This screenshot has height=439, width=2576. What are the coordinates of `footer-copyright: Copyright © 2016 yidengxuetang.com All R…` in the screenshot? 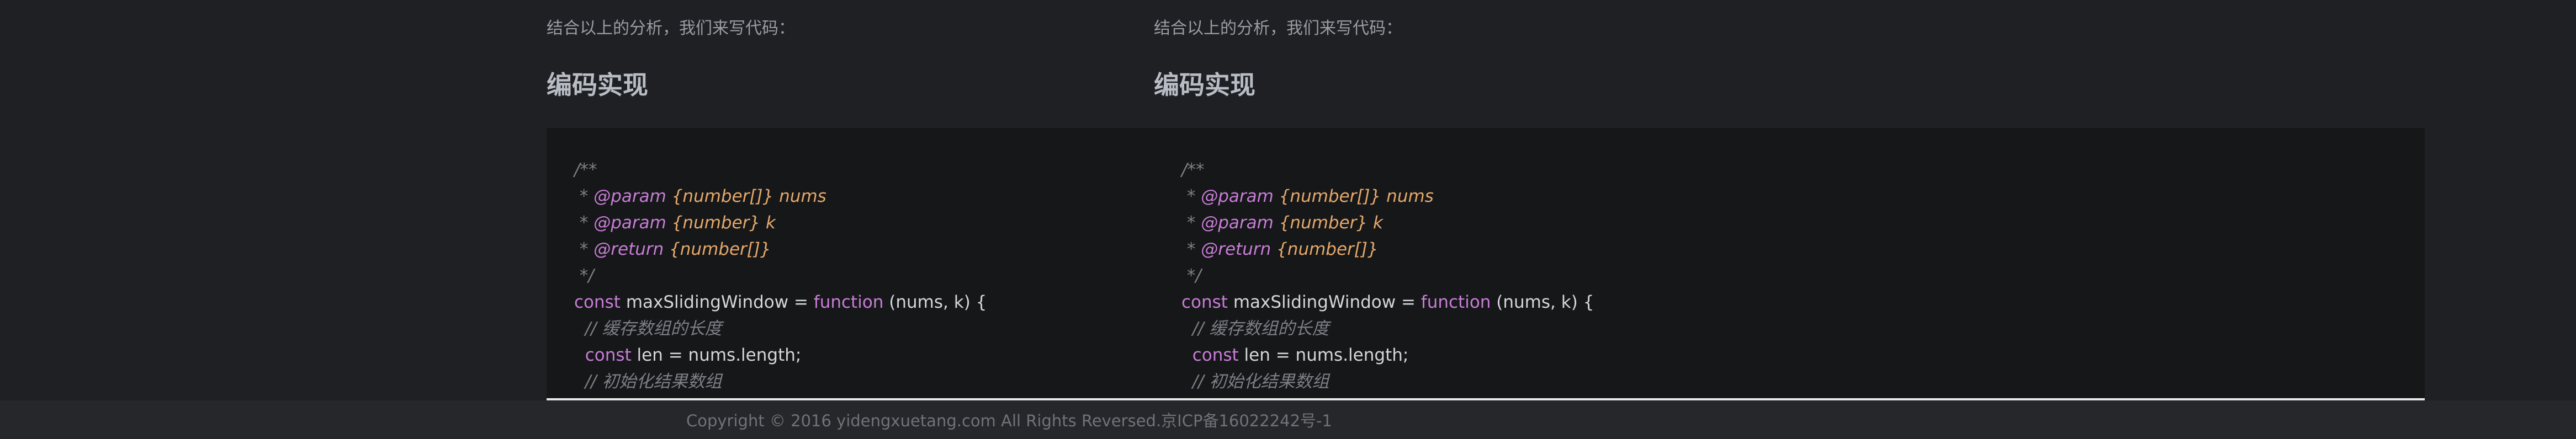 It's located at (1009, 420).